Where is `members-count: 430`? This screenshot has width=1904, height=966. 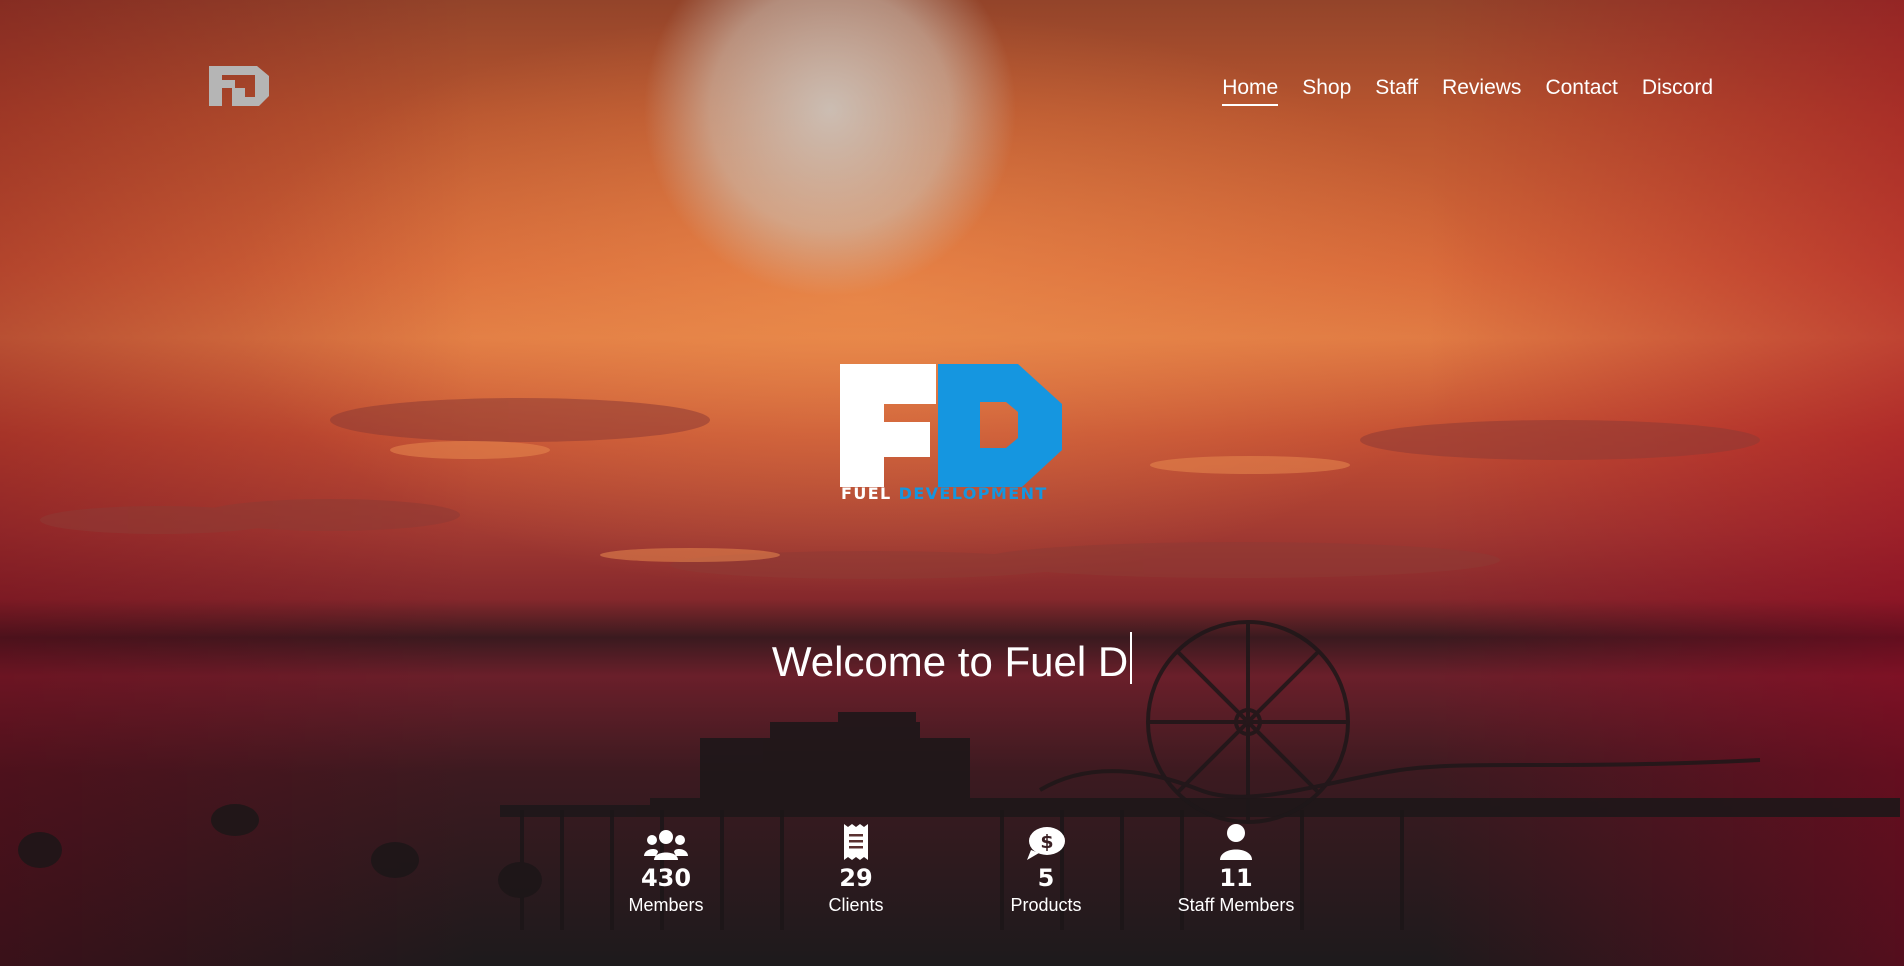 members-count: 430 is located at coordinates (666, 878).